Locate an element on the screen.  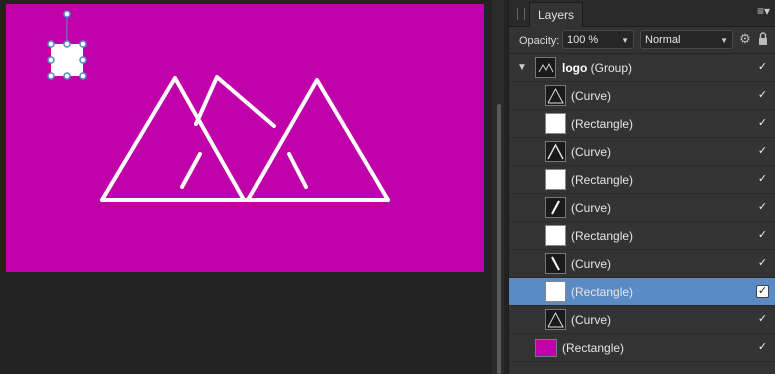
hamburger-menu-icon: ≡▾ is located at coordinates (763, 11).